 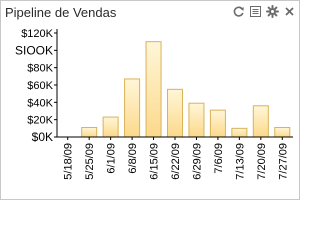 What do you see at coordinates (155, 161) in the screenshot?
I see `x-tick-label: 6/15/09` at bounding box center [155, 161].